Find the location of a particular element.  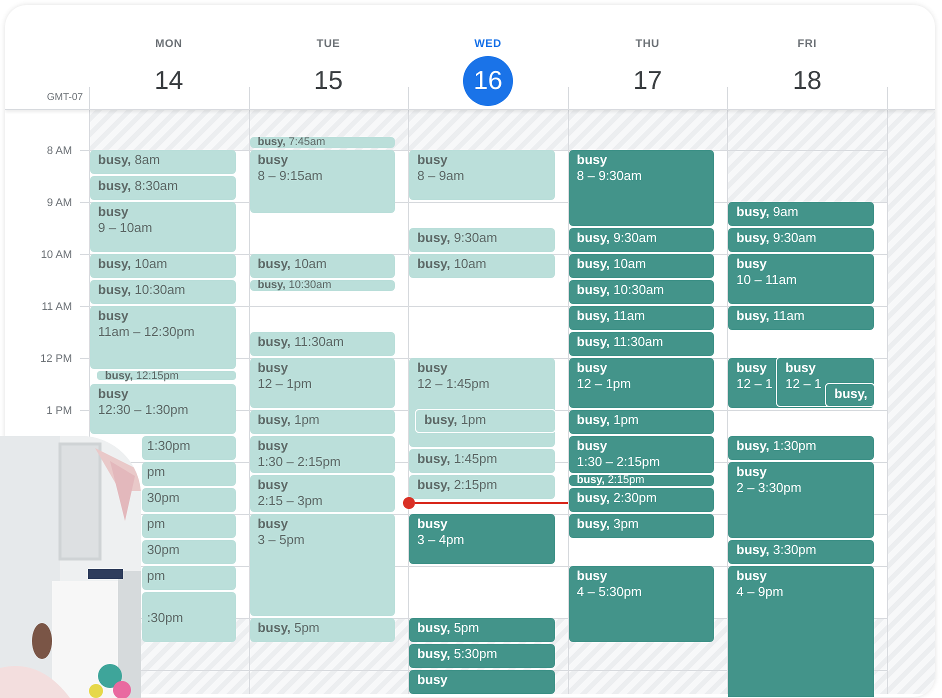

date-button: 17 is located at coordinates (647, 81).